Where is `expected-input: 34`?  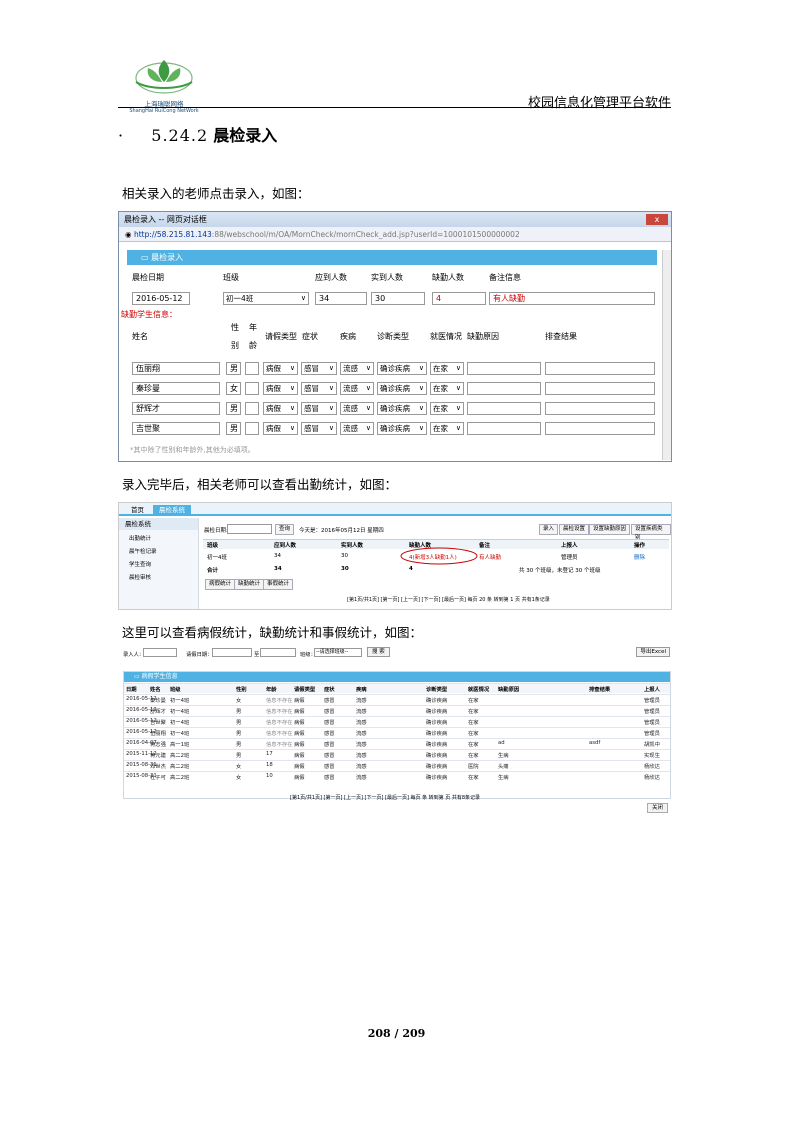
expected-input: 34 is located at coordinates (341, 298).